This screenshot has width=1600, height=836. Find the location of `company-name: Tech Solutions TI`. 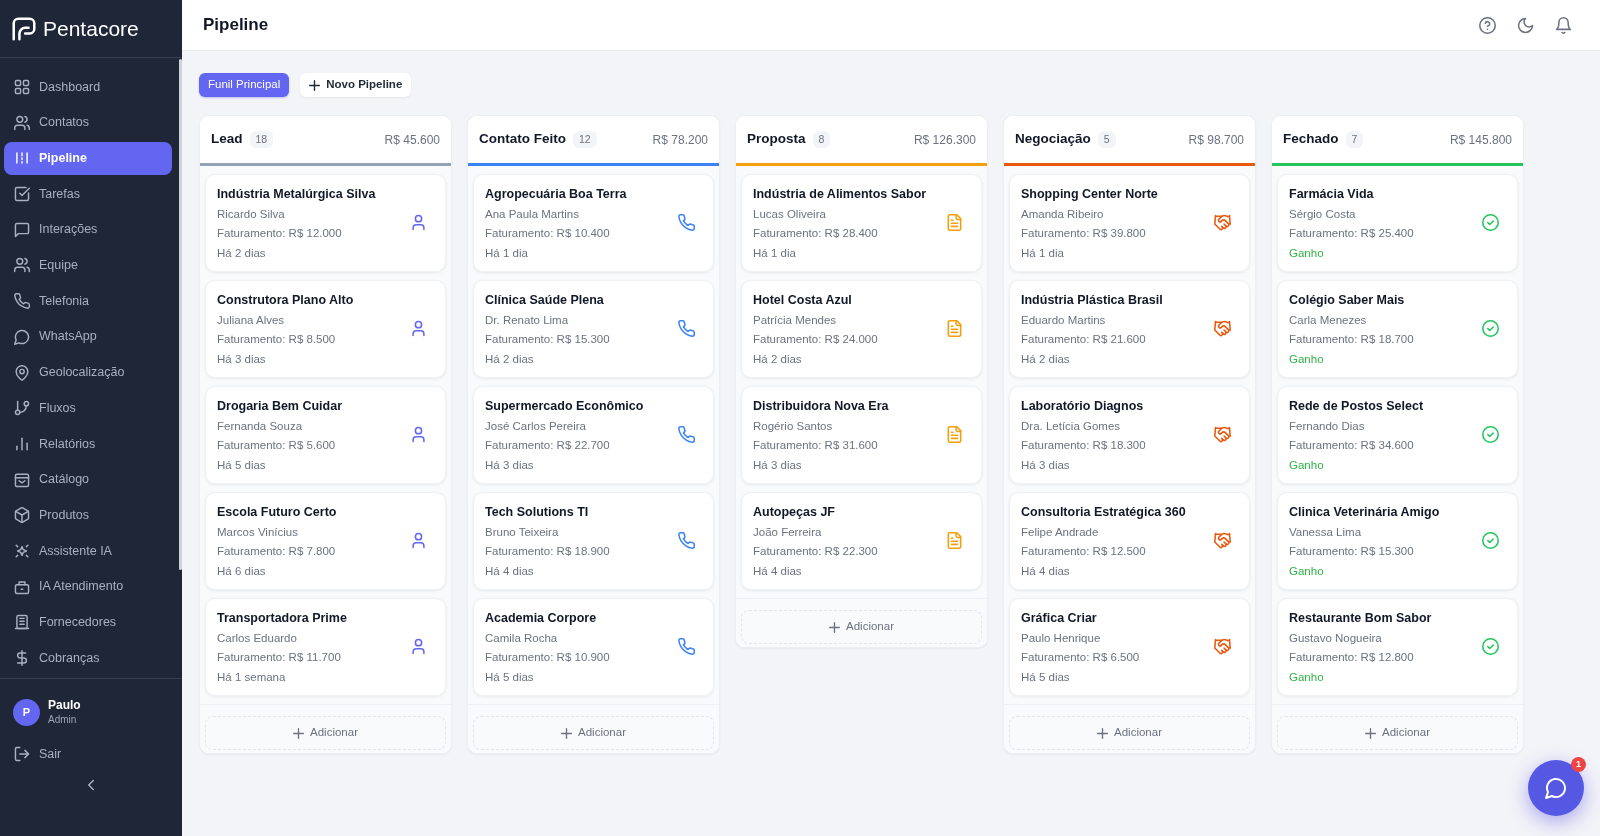

company-name: Tech Solutions TI is located at coordinates (537, 512).